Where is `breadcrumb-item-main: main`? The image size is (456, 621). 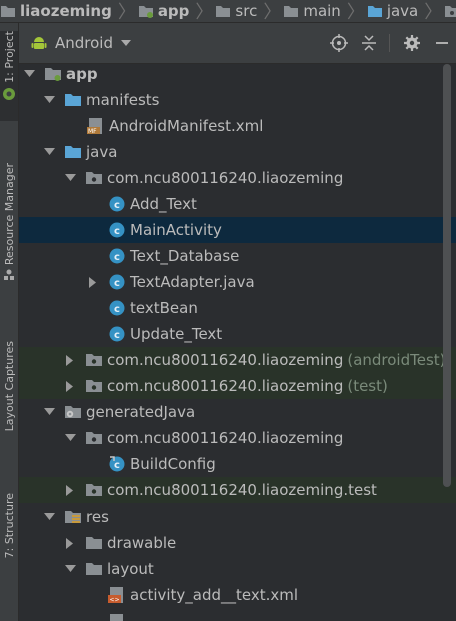
breadcrumb-item-main: main is located at coordinates (313, 11).